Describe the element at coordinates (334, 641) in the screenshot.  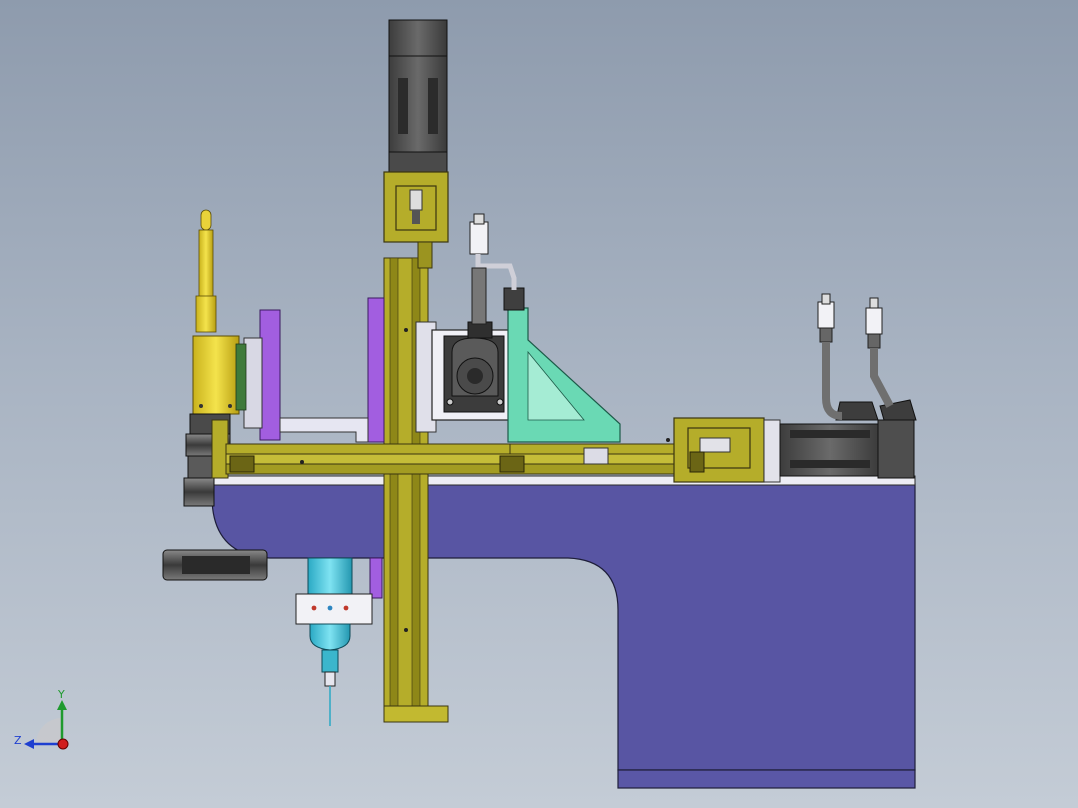
I see `dispensing-syringe` at that location.